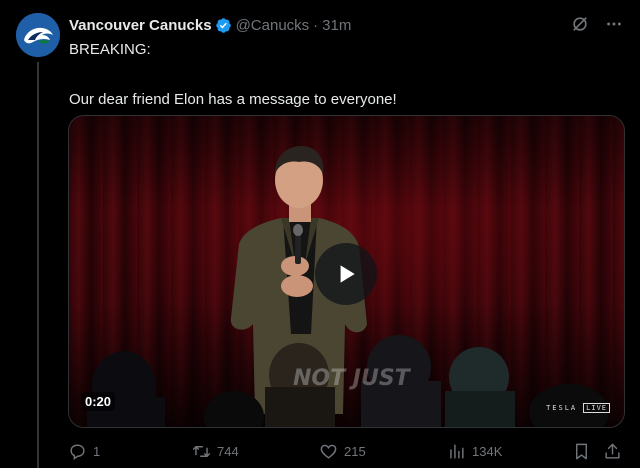  Describe the element at coordinates (328, 451) in the screenshot. I see `heart-icon` at that location.